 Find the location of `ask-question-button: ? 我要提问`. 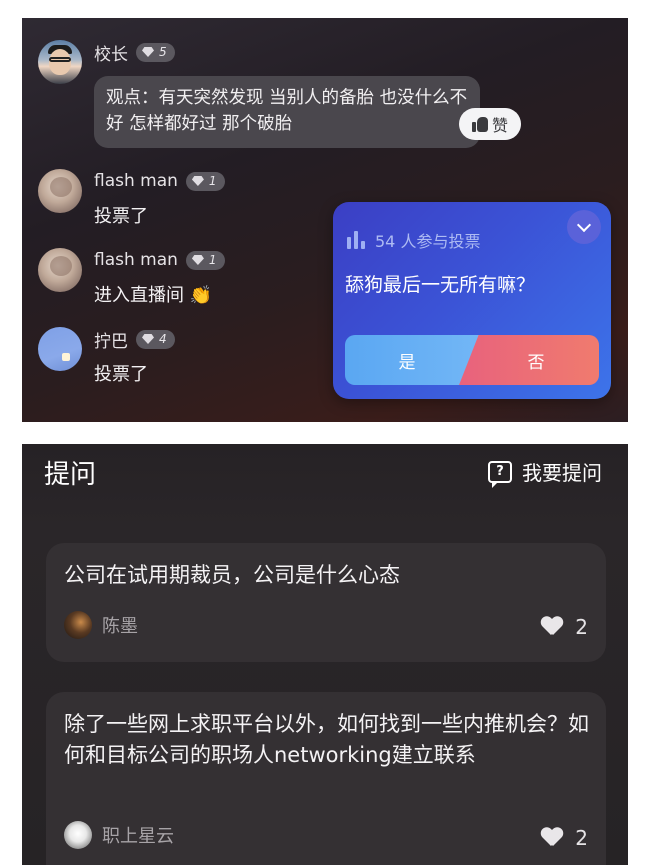

ask-question-button: ? 我要提问 is located at coordinates (545, 472).